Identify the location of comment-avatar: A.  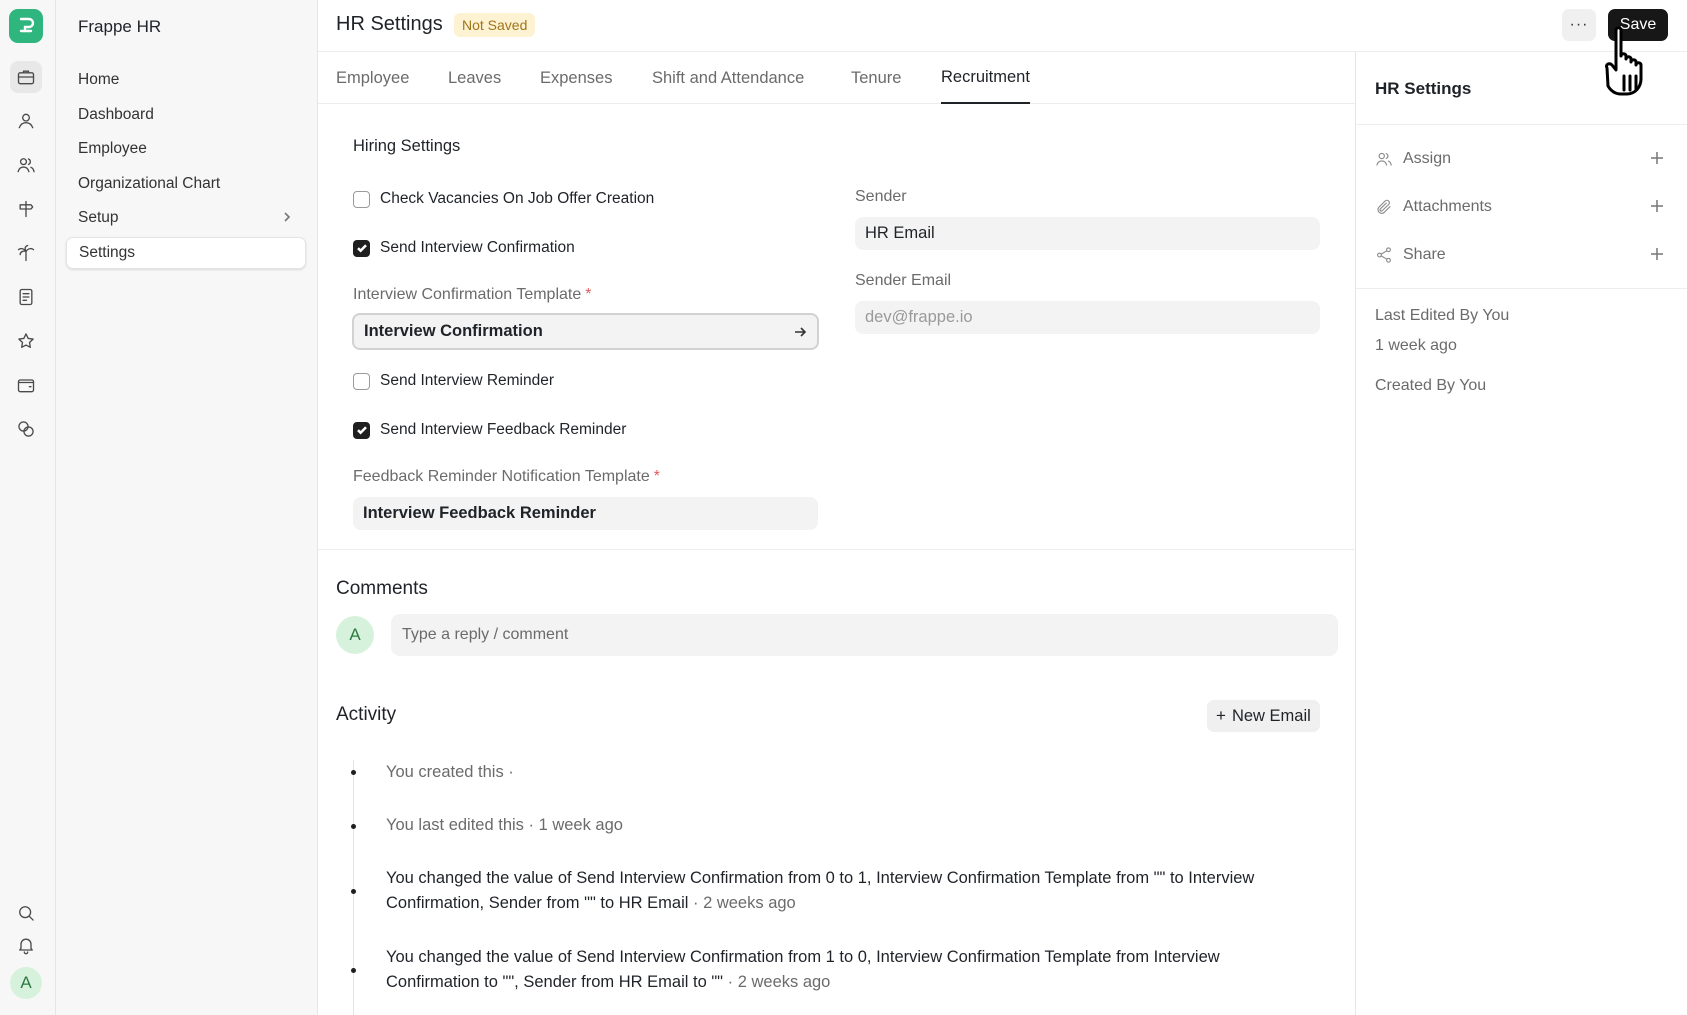
(355, 635).